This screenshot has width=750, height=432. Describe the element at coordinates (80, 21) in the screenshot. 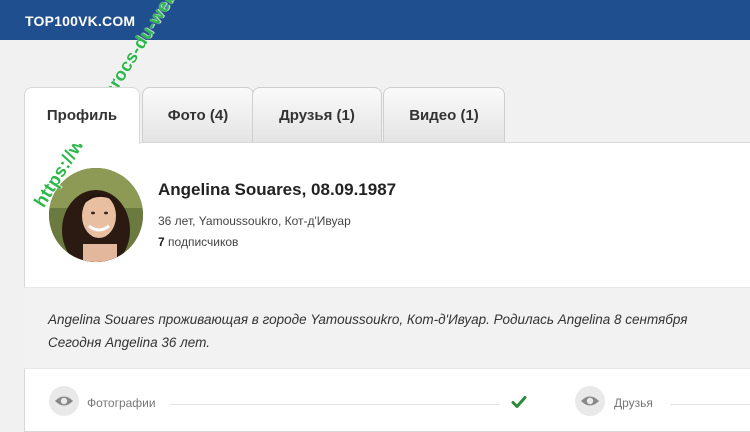

I see `site-logo: TOP100VK.COM` at that location.